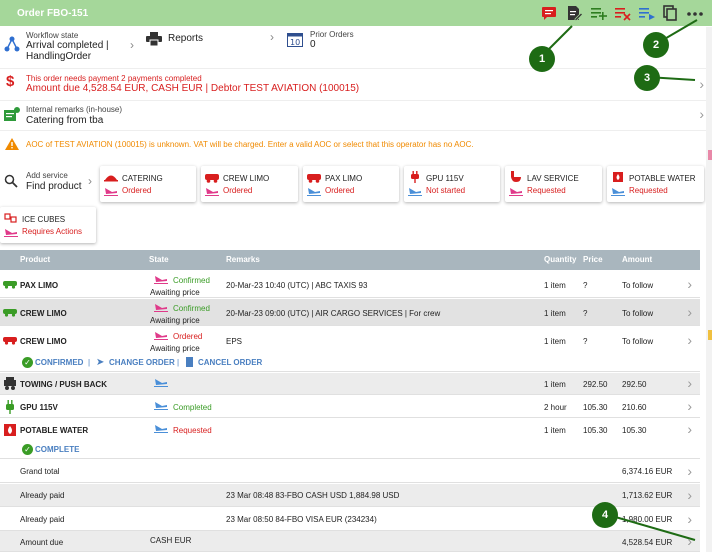  I want to click on annotation-badge-3: 3, so click(647, 78).